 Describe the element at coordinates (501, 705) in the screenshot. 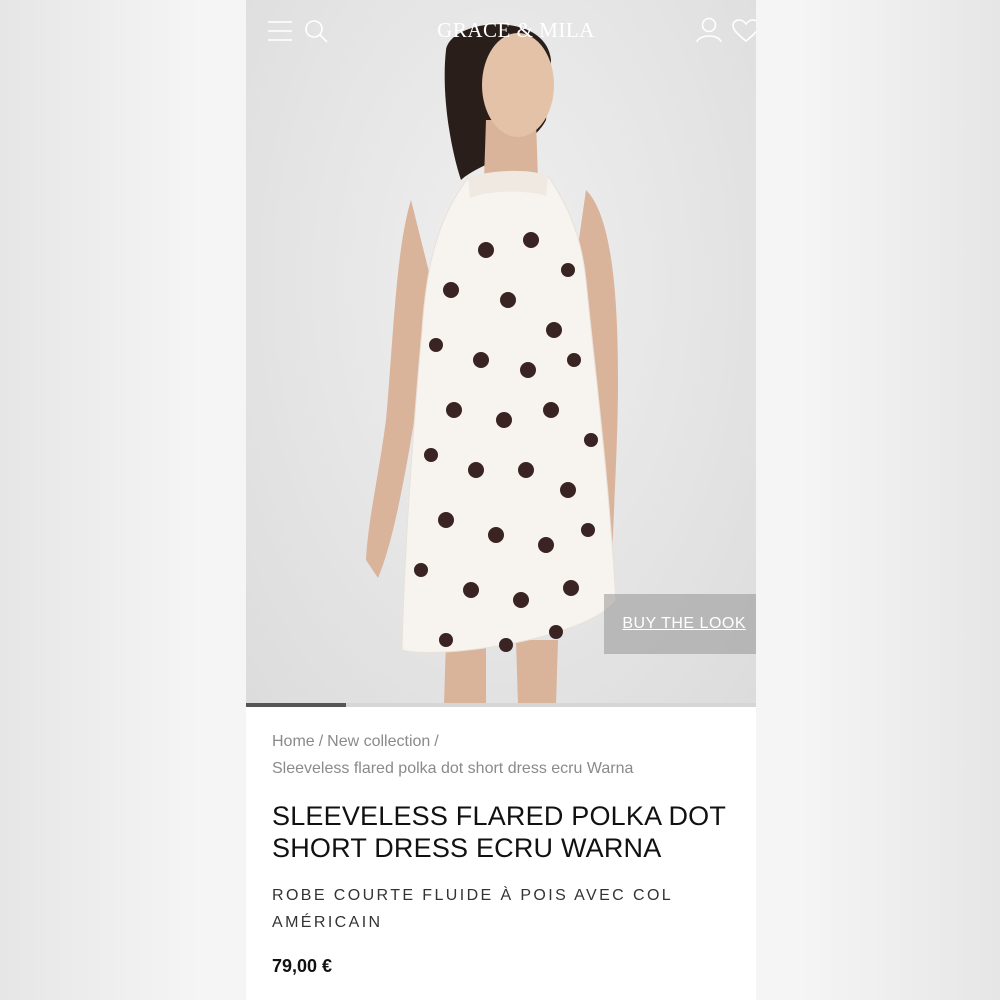

I see `image-slider-indicator` at that location.